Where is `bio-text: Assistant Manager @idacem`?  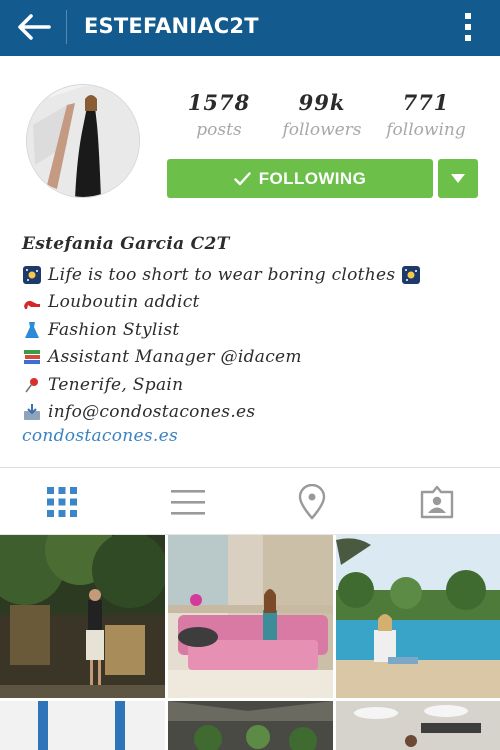 bio-text: Assistant Manager @idacem is located at coordinates (175, 357).